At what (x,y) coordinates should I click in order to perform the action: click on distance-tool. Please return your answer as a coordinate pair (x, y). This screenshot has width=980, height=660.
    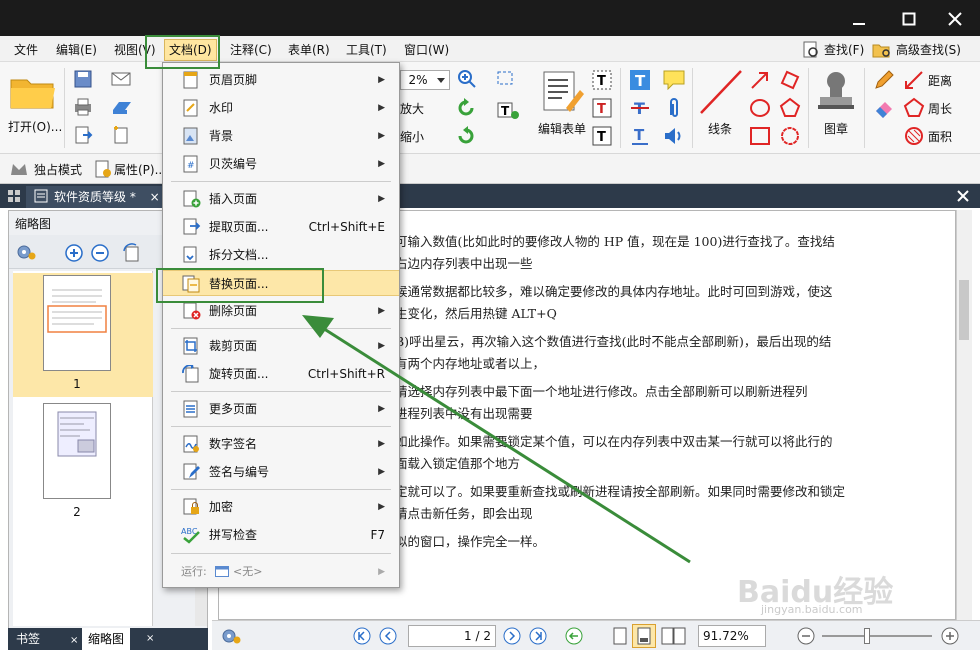
    Looking at the image, I should click on (914, 80).